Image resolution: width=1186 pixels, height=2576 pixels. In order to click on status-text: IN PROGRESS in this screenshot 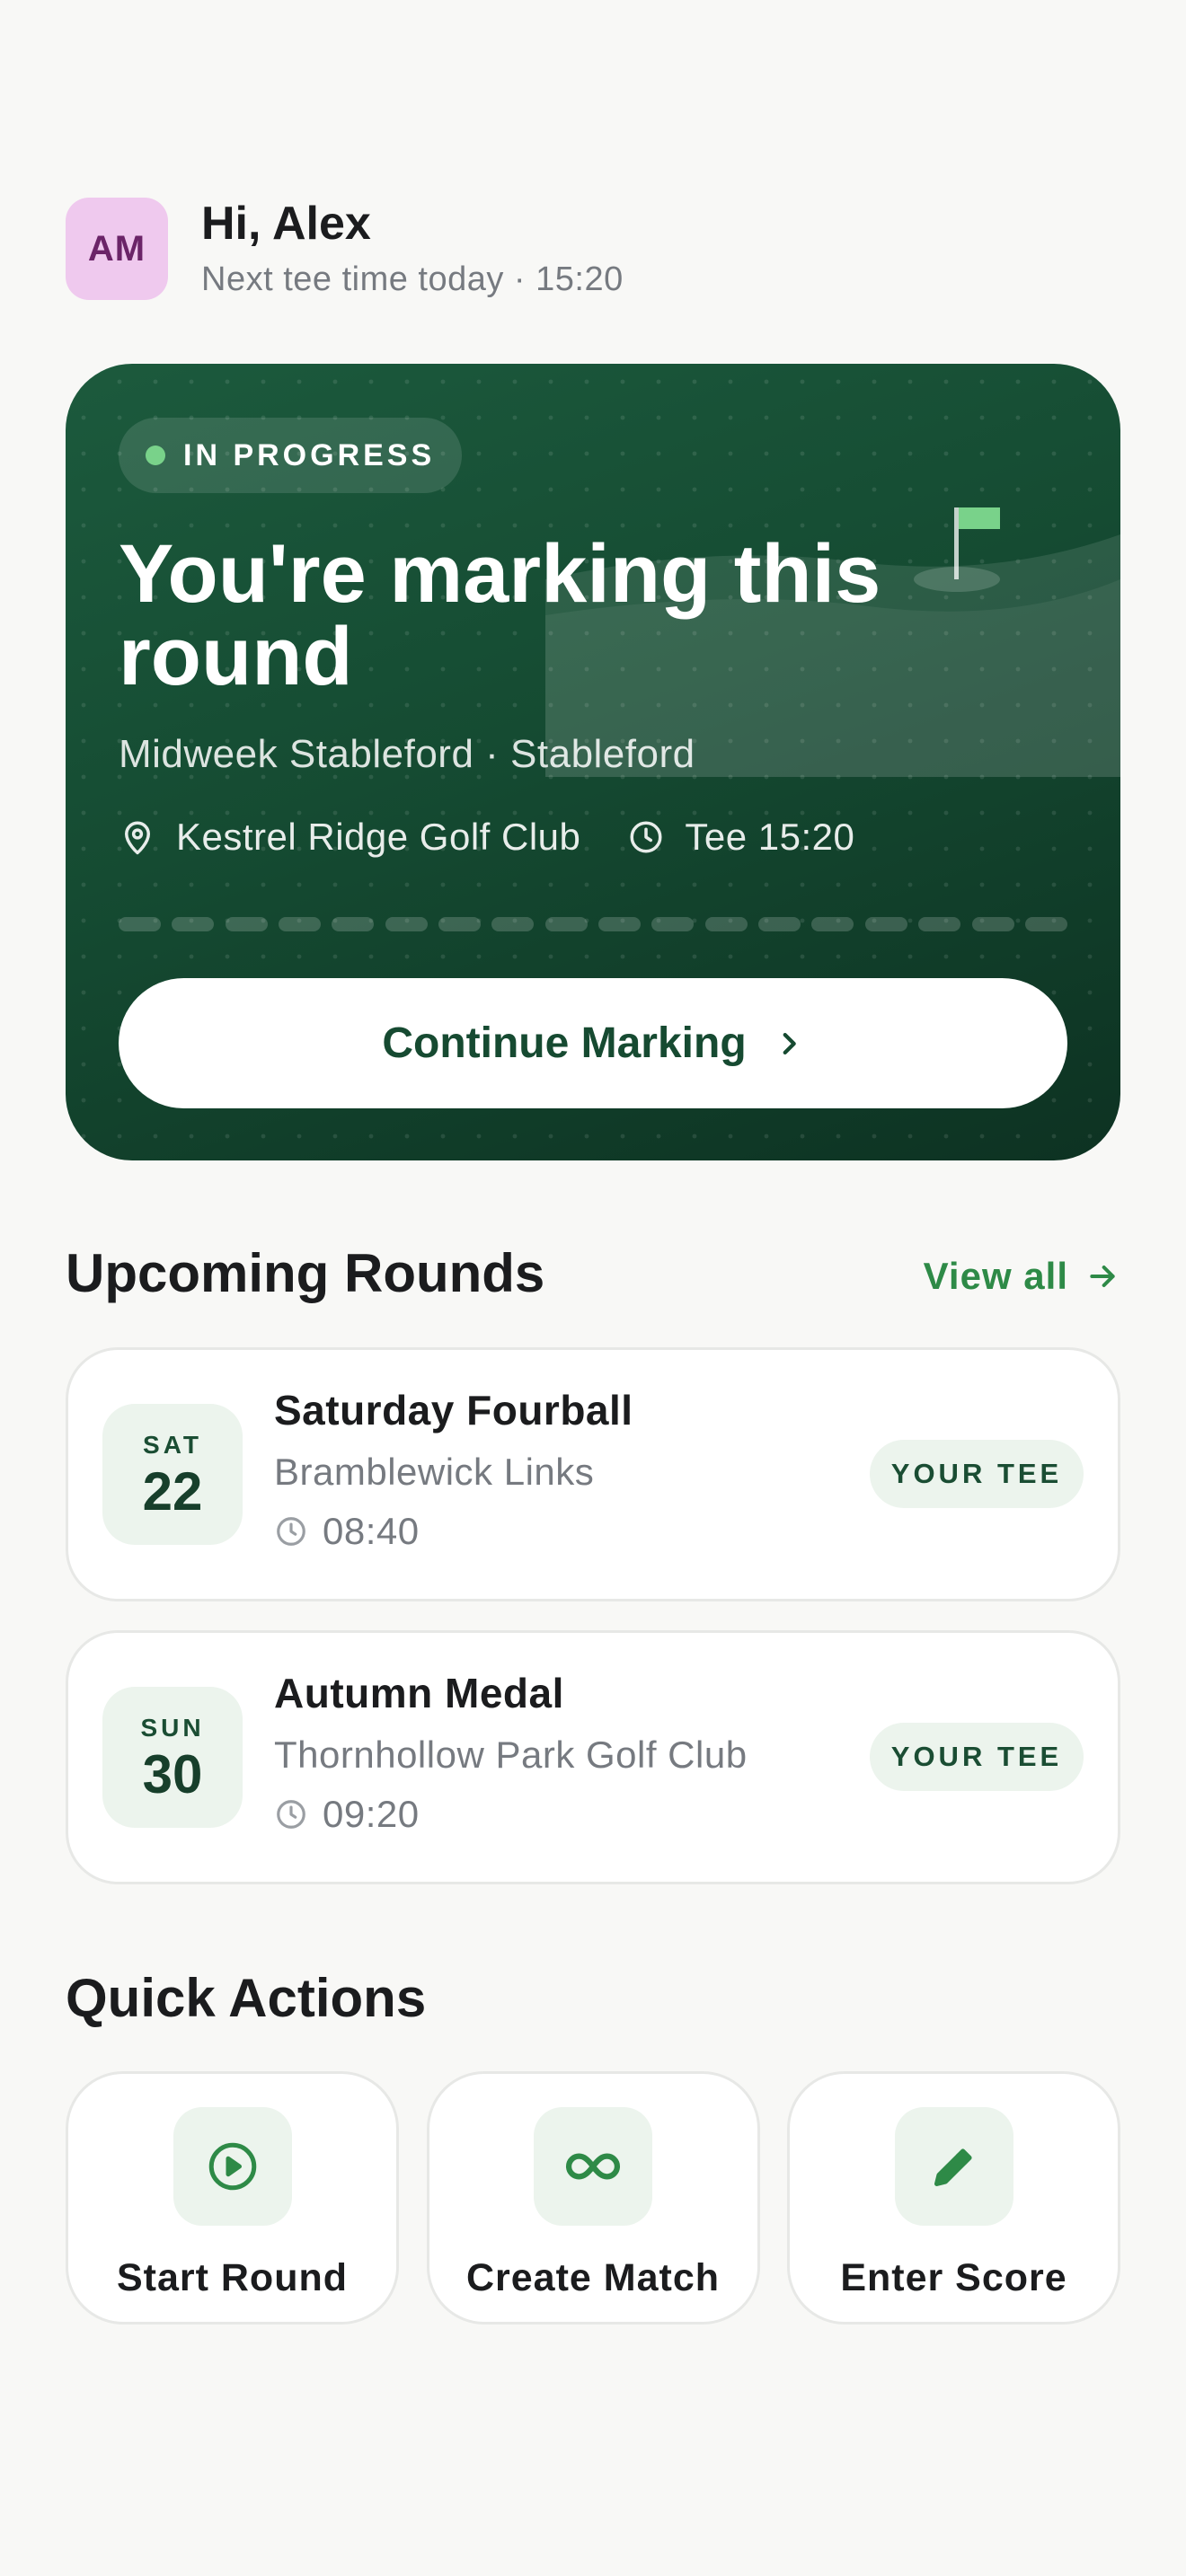, I will do `click(309, 454)`.